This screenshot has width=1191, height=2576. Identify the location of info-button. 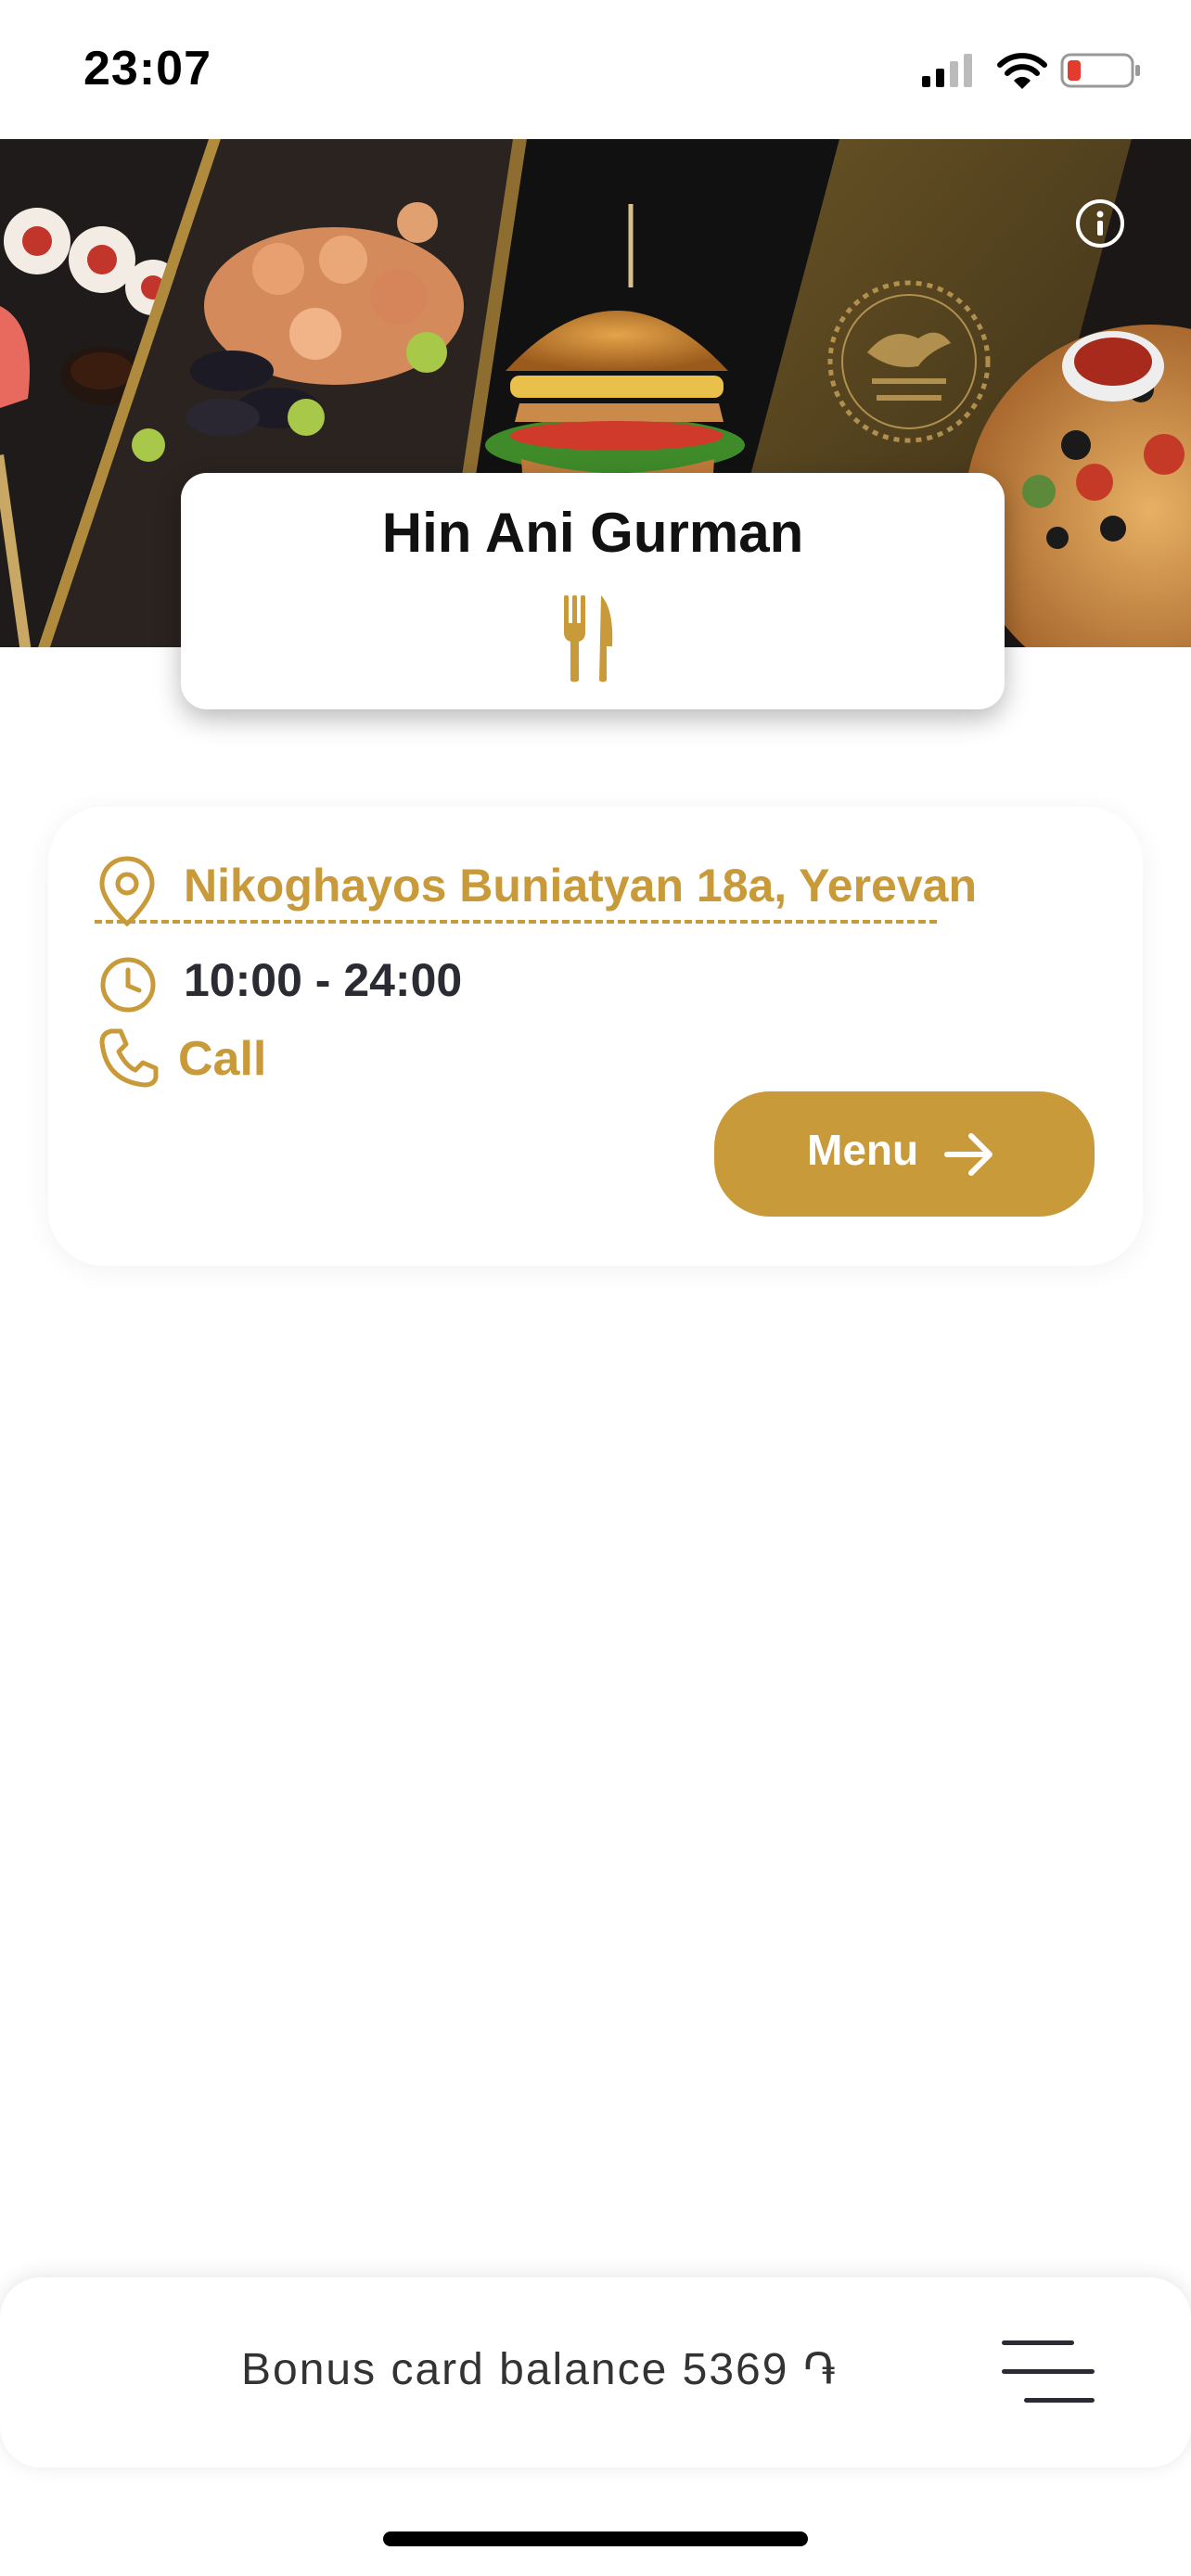
(1100, 223).